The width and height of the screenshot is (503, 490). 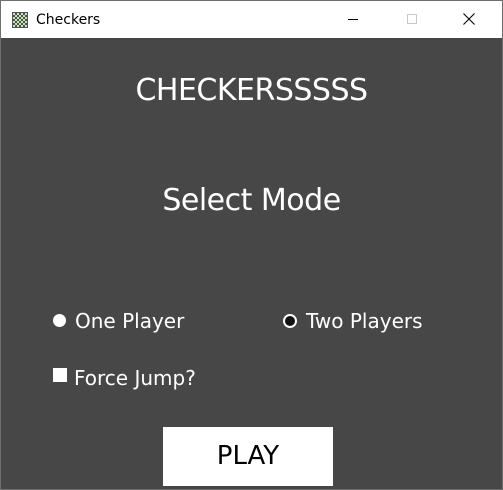 I want to click on close-button, so click(x=469, y=19).